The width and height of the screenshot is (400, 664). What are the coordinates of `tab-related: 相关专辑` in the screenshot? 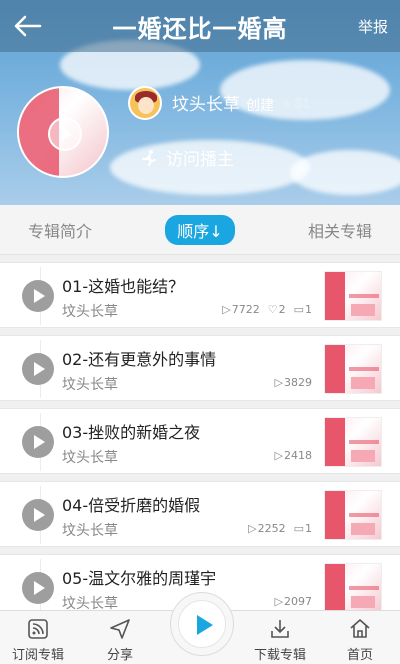 It's located at (340, 230).